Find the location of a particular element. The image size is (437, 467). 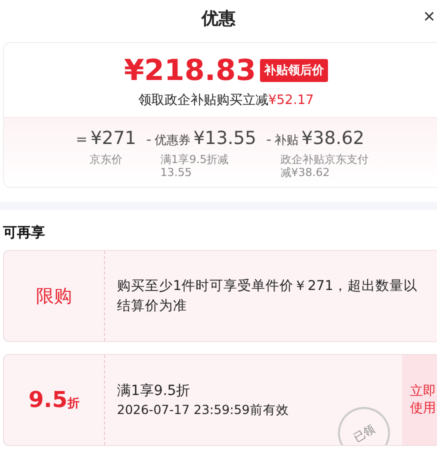

breakdown-label: 优惠券 is located at coordinates (172, 140).